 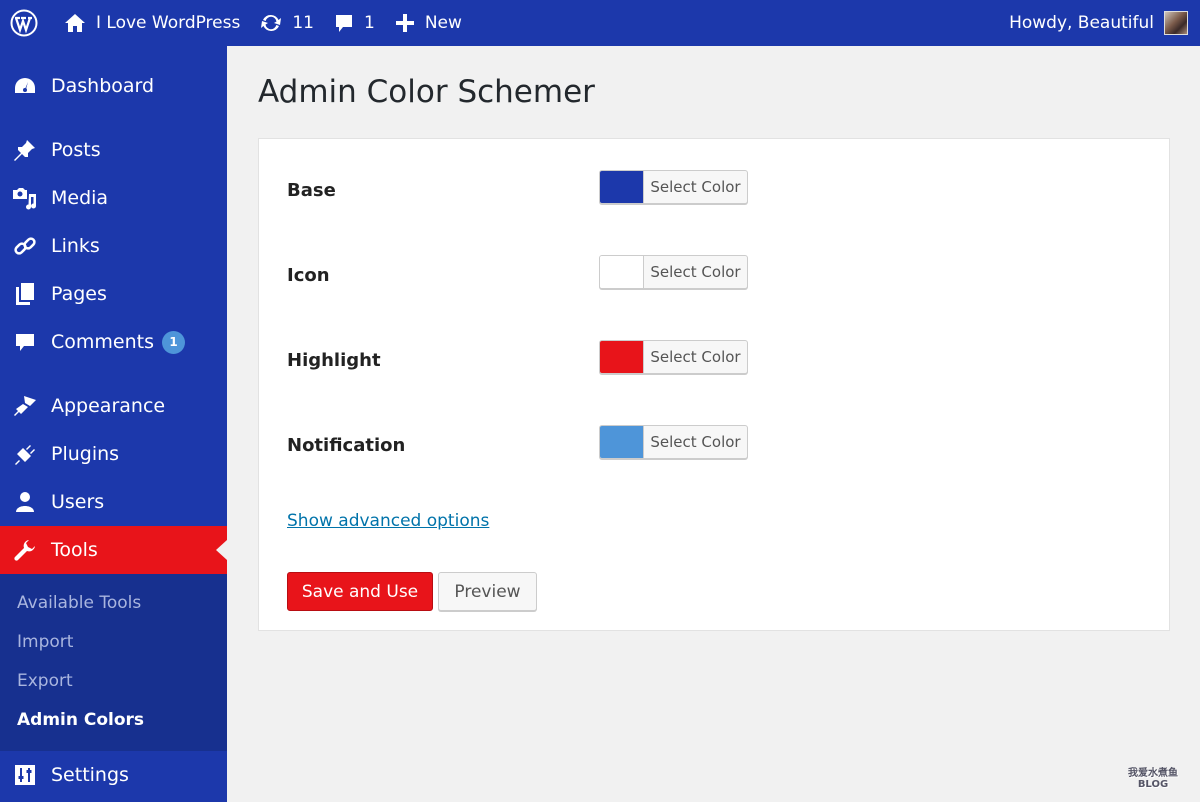 I want to click on sidebar-item-comments: Comments 1, so click(x=113, y=342).